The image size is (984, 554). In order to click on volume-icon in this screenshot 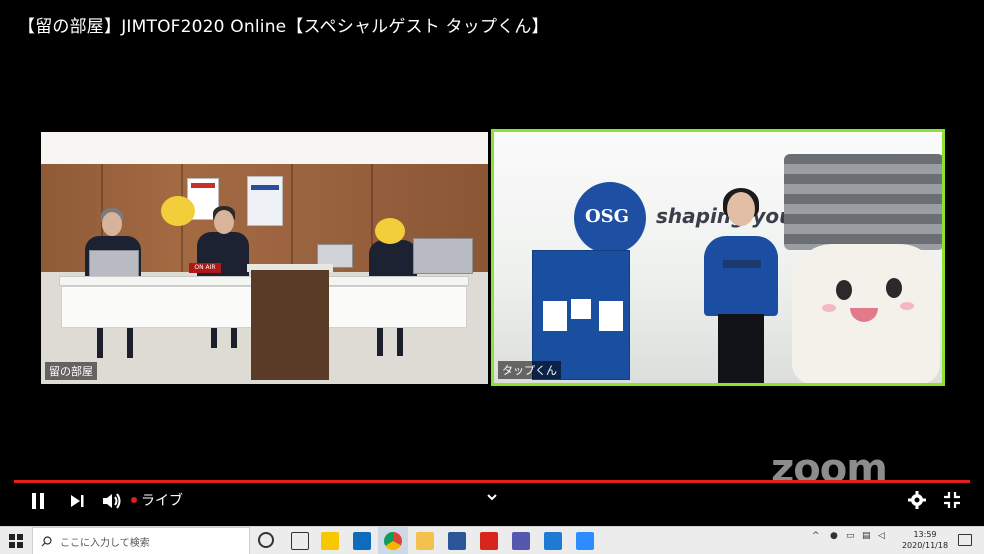, I will do `click(112, 501)`.